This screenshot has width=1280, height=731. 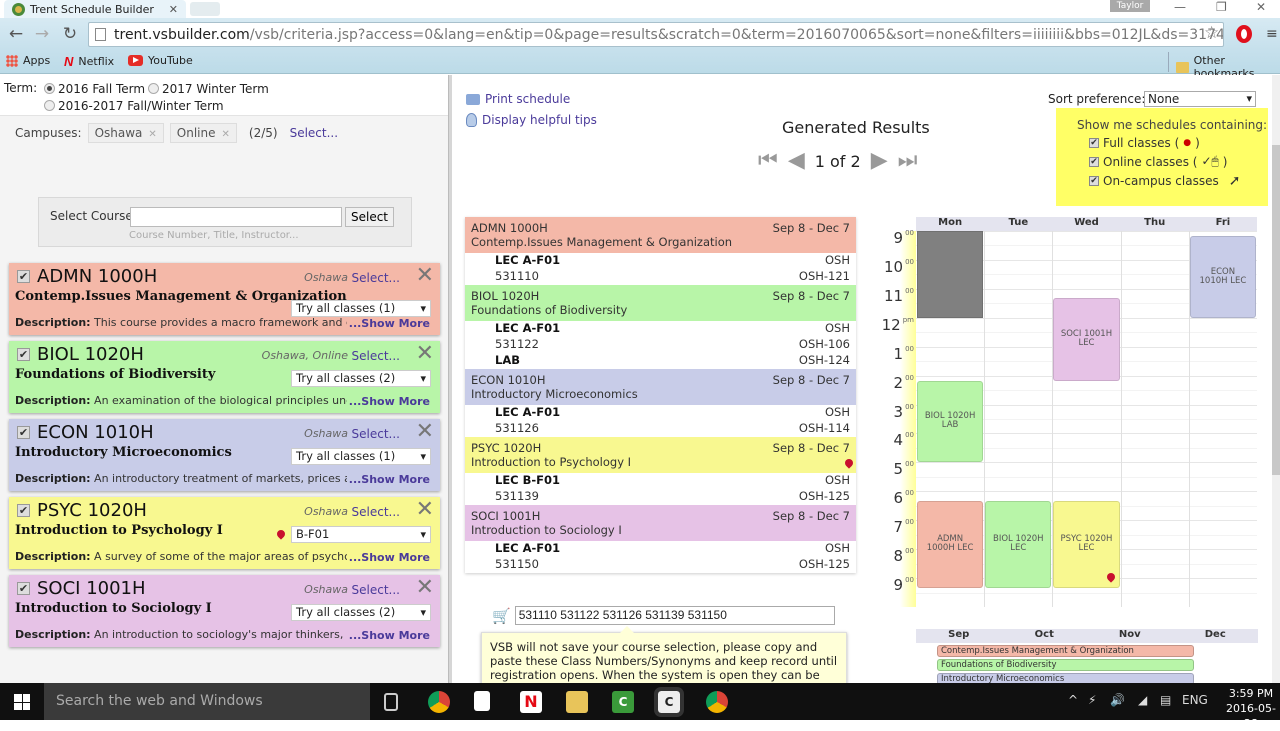 I want to click on restore-icon: ❐, so click(x=1221, y=7).